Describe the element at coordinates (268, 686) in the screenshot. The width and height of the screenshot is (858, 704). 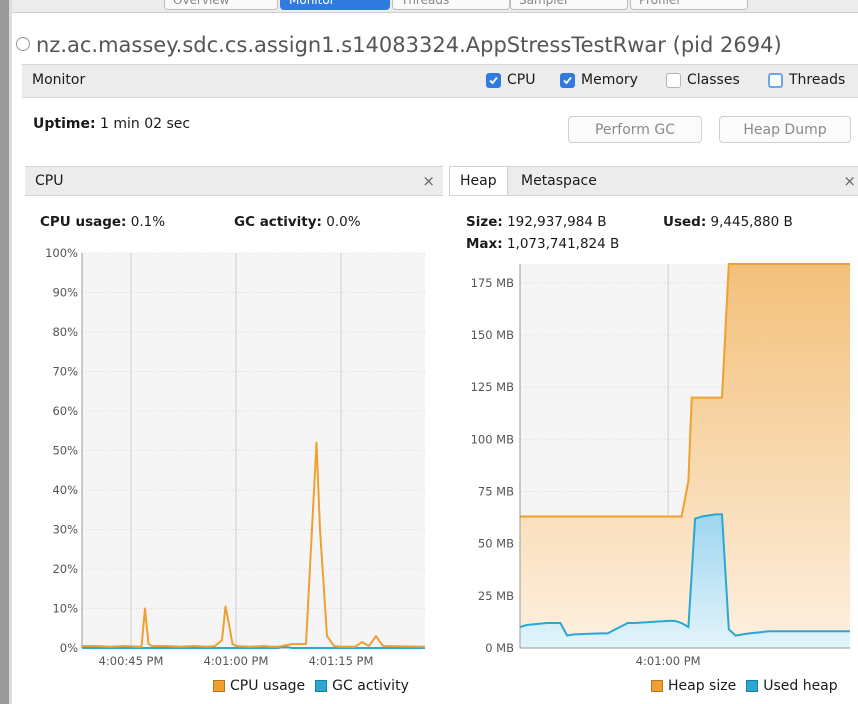
I see `legend-label: CPU usage` at that location.